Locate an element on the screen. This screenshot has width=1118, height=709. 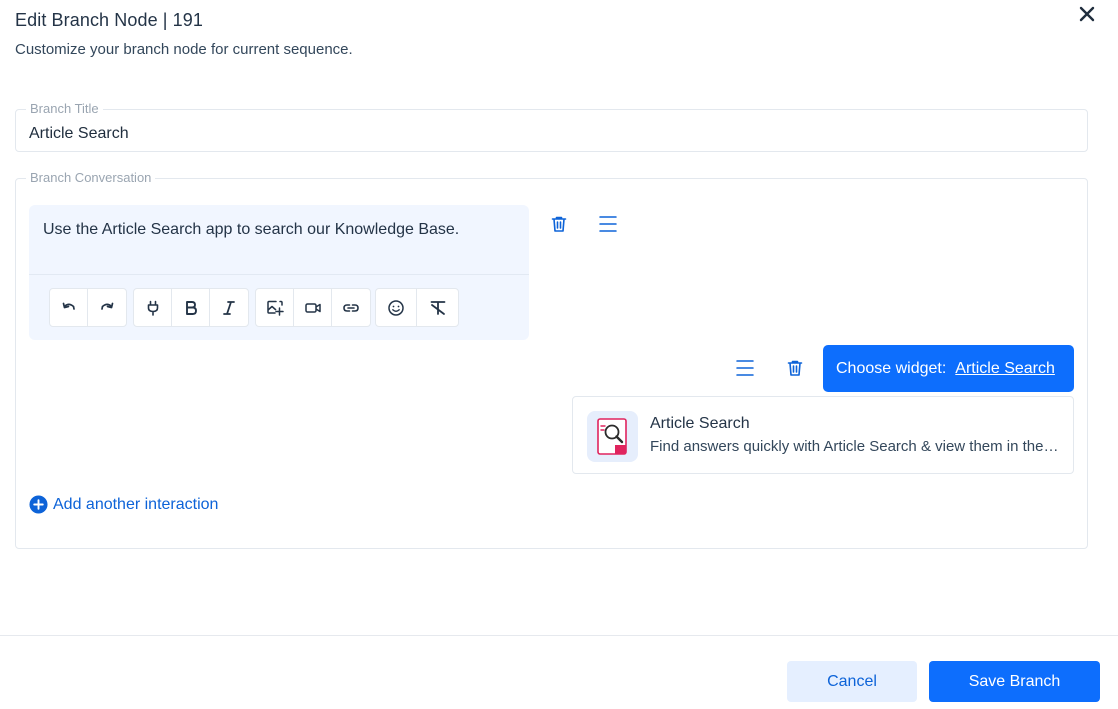
branch-title-input is located at coordinates (549, 134).